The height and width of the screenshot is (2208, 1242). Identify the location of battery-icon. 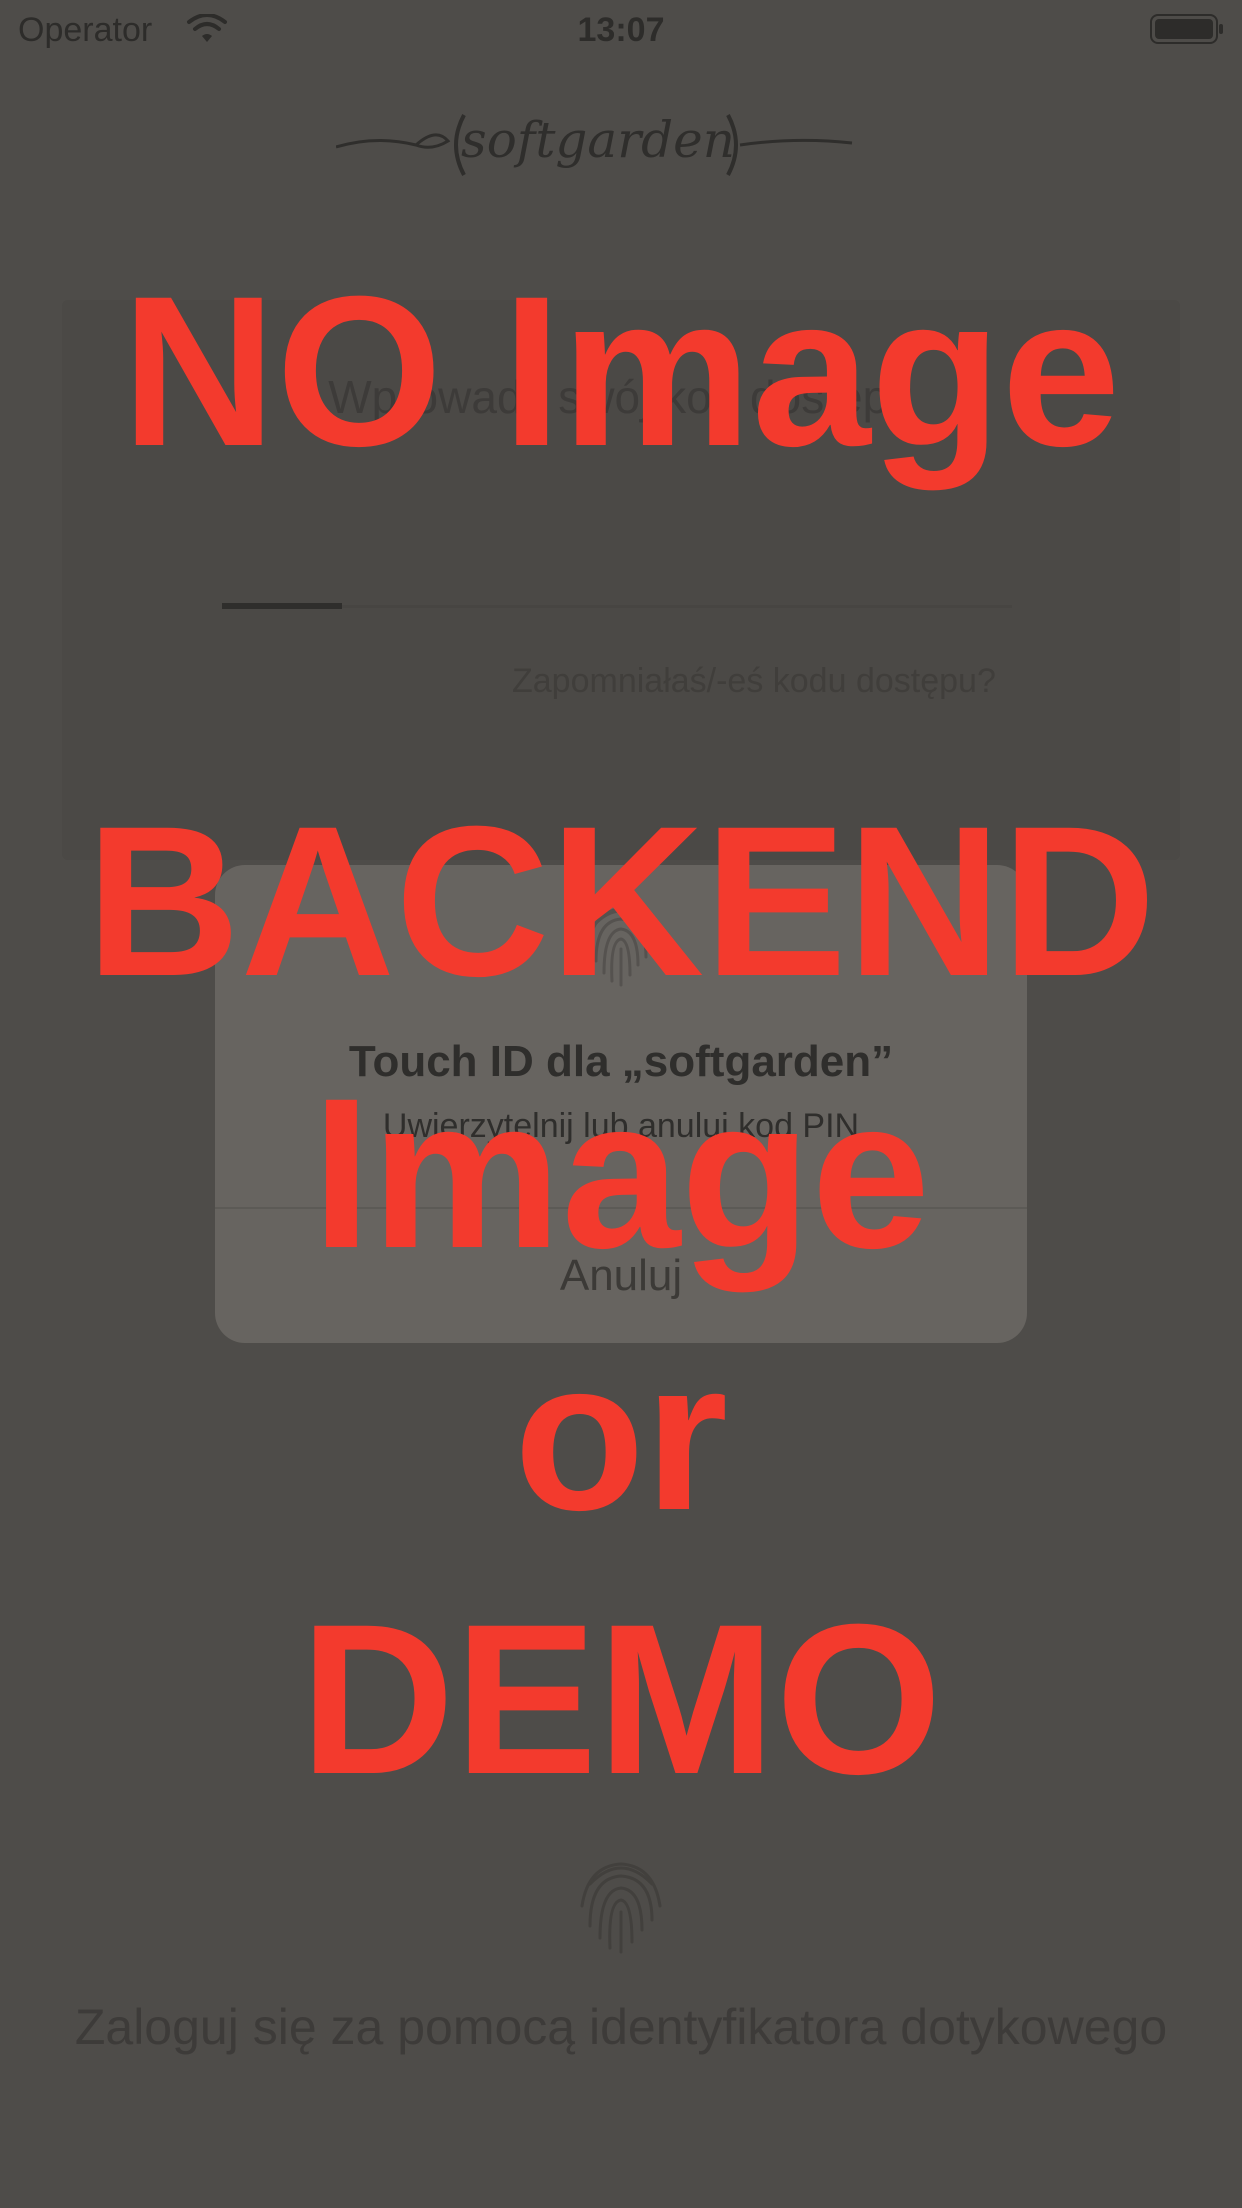
(1186, 29).